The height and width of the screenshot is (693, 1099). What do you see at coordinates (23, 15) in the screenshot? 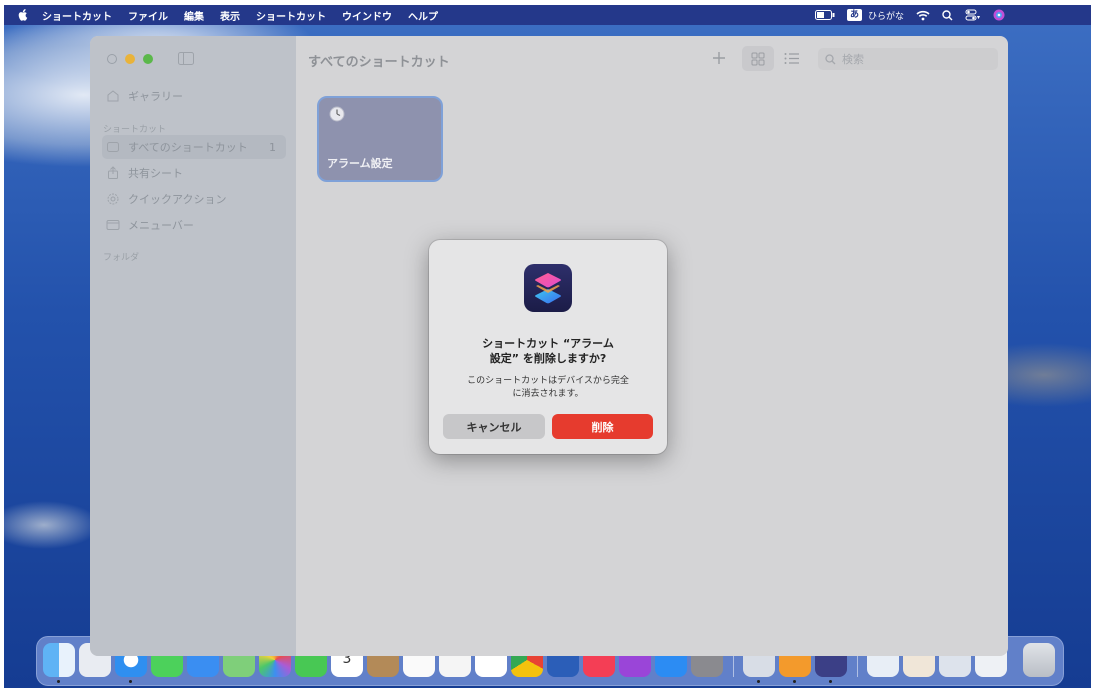
I see `apple-icon` at bounding box center [23, 15].